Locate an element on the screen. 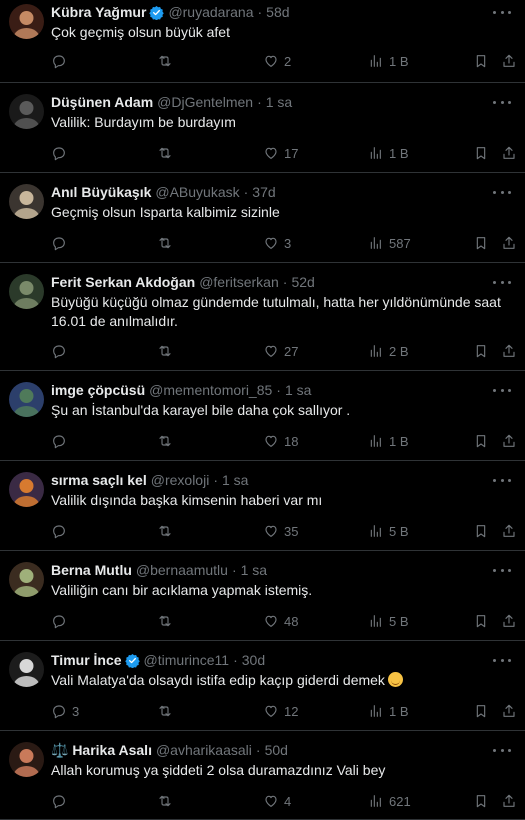  display-name: Timur İnce is located at coordinates (86, 660).